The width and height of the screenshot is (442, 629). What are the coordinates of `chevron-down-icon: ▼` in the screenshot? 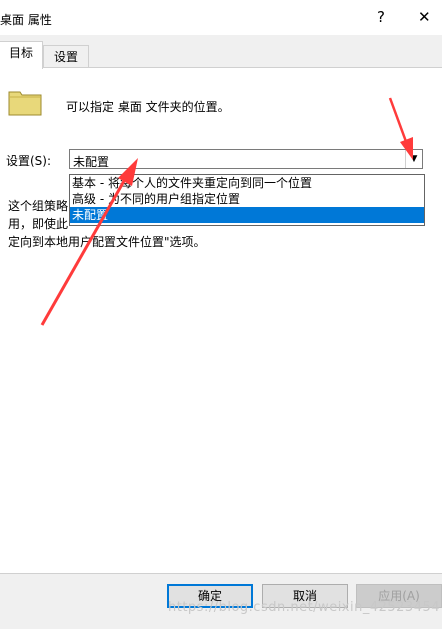 It's located at (413, 159).